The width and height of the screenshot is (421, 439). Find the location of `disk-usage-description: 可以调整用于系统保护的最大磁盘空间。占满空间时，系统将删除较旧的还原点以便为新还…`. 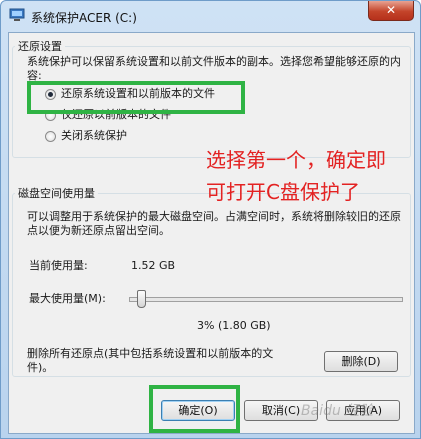

disk-usage-description: 可以调整用于系统保护的最大磁盘空间。占满空间时，系统将删除较旧的还原点以便为新还… is located at coordinates (214, 223).